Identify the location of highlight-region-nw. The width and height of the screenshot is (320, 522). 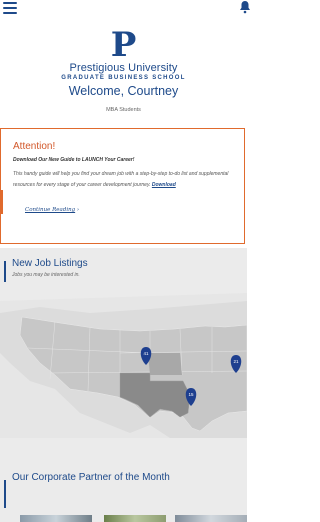
(165, 364).